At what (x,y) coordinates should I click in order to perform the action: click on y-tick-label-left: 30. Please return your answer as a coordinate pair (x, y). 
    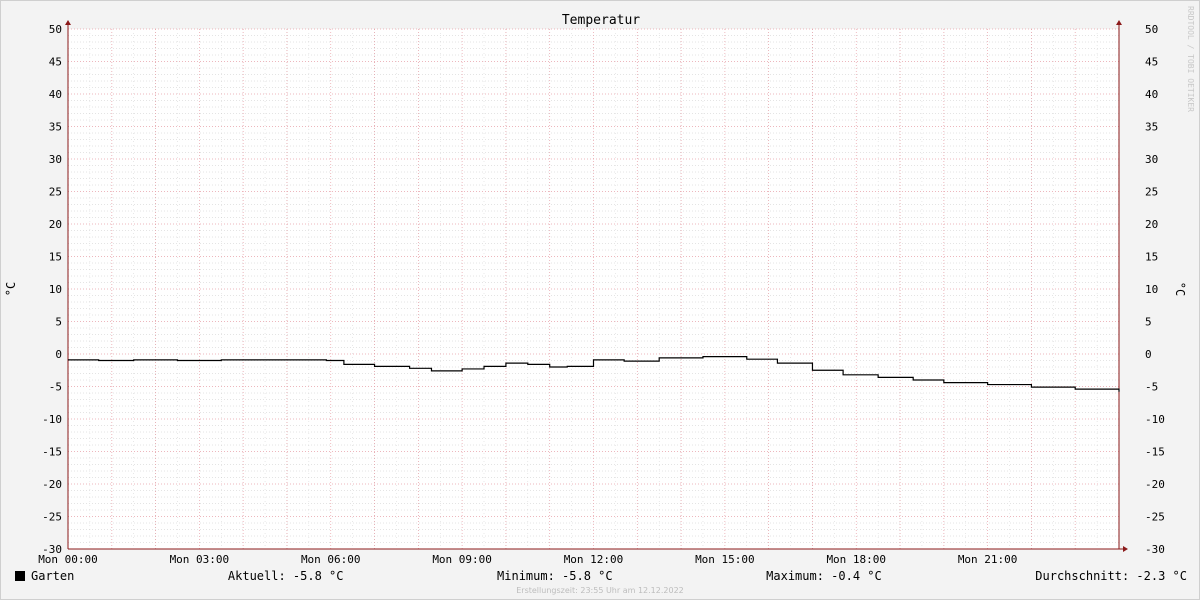
    Looking at the image, I should click on (55, 159).